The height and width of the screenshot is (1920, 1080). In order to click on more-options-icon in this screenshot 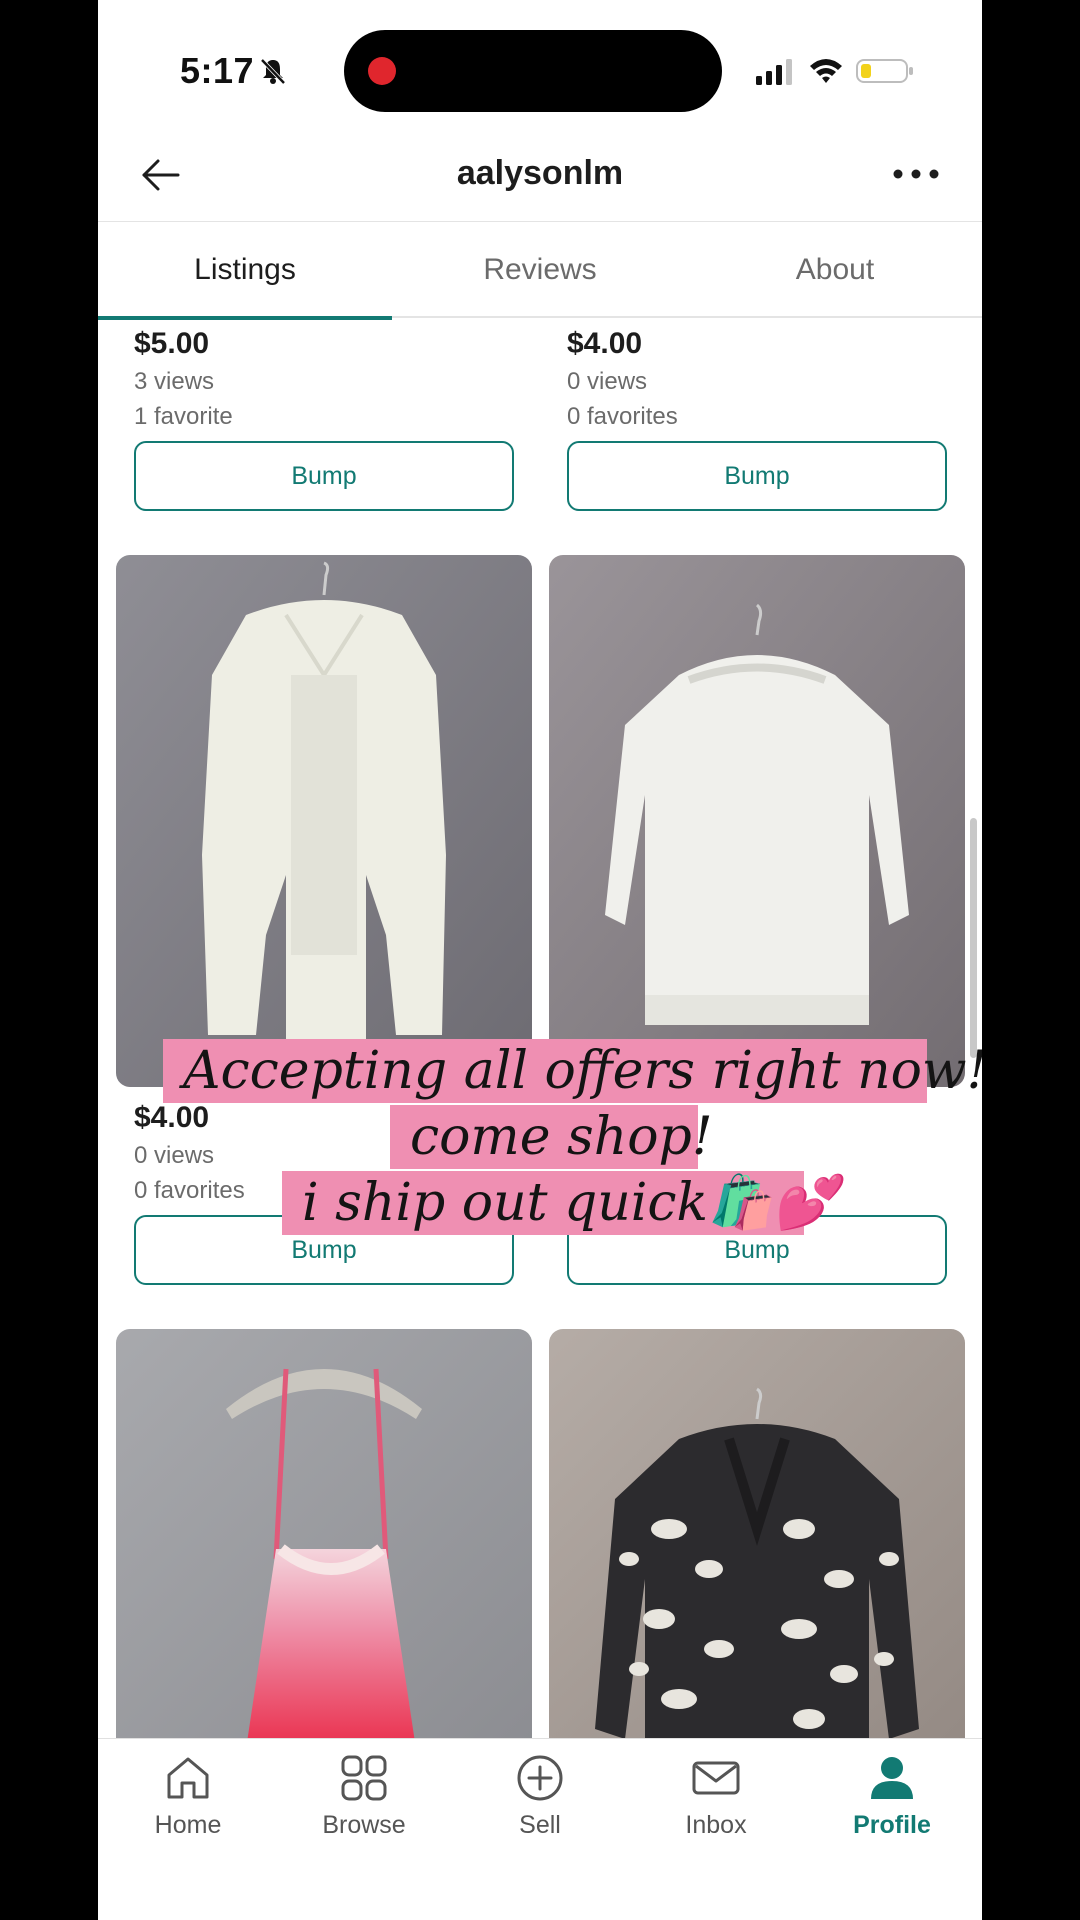, I will do `click(916, 174)`.